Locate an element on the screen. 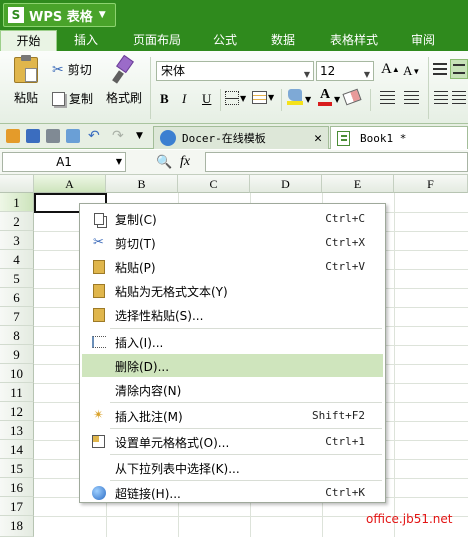  align-middle-button is located at coordinates (459, 69).